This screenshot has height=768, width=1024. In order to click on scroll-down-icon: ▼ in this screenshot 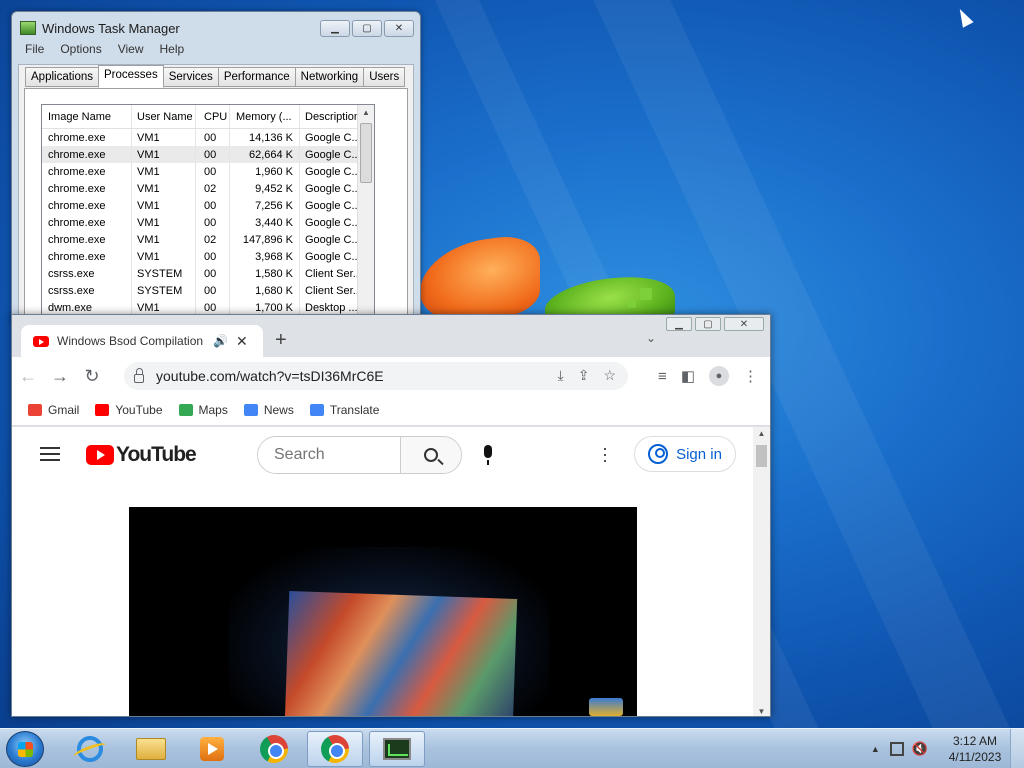, I will do `click(761, 711)`.